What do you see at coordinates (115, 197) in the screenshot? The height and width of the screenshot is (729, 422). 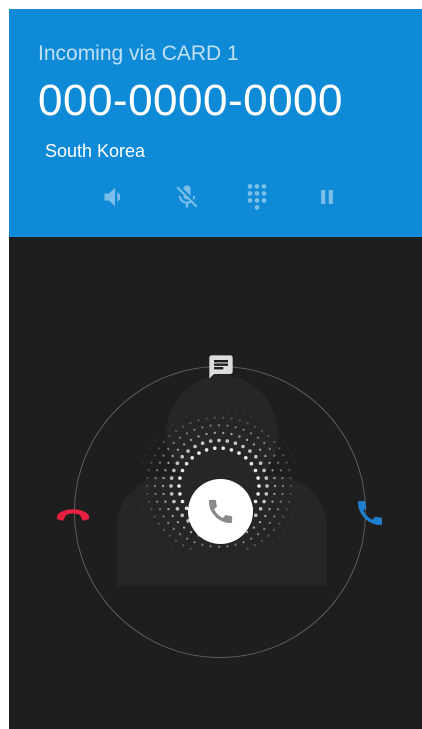 I see `speaker-icon` at bounding box center [115, 197].